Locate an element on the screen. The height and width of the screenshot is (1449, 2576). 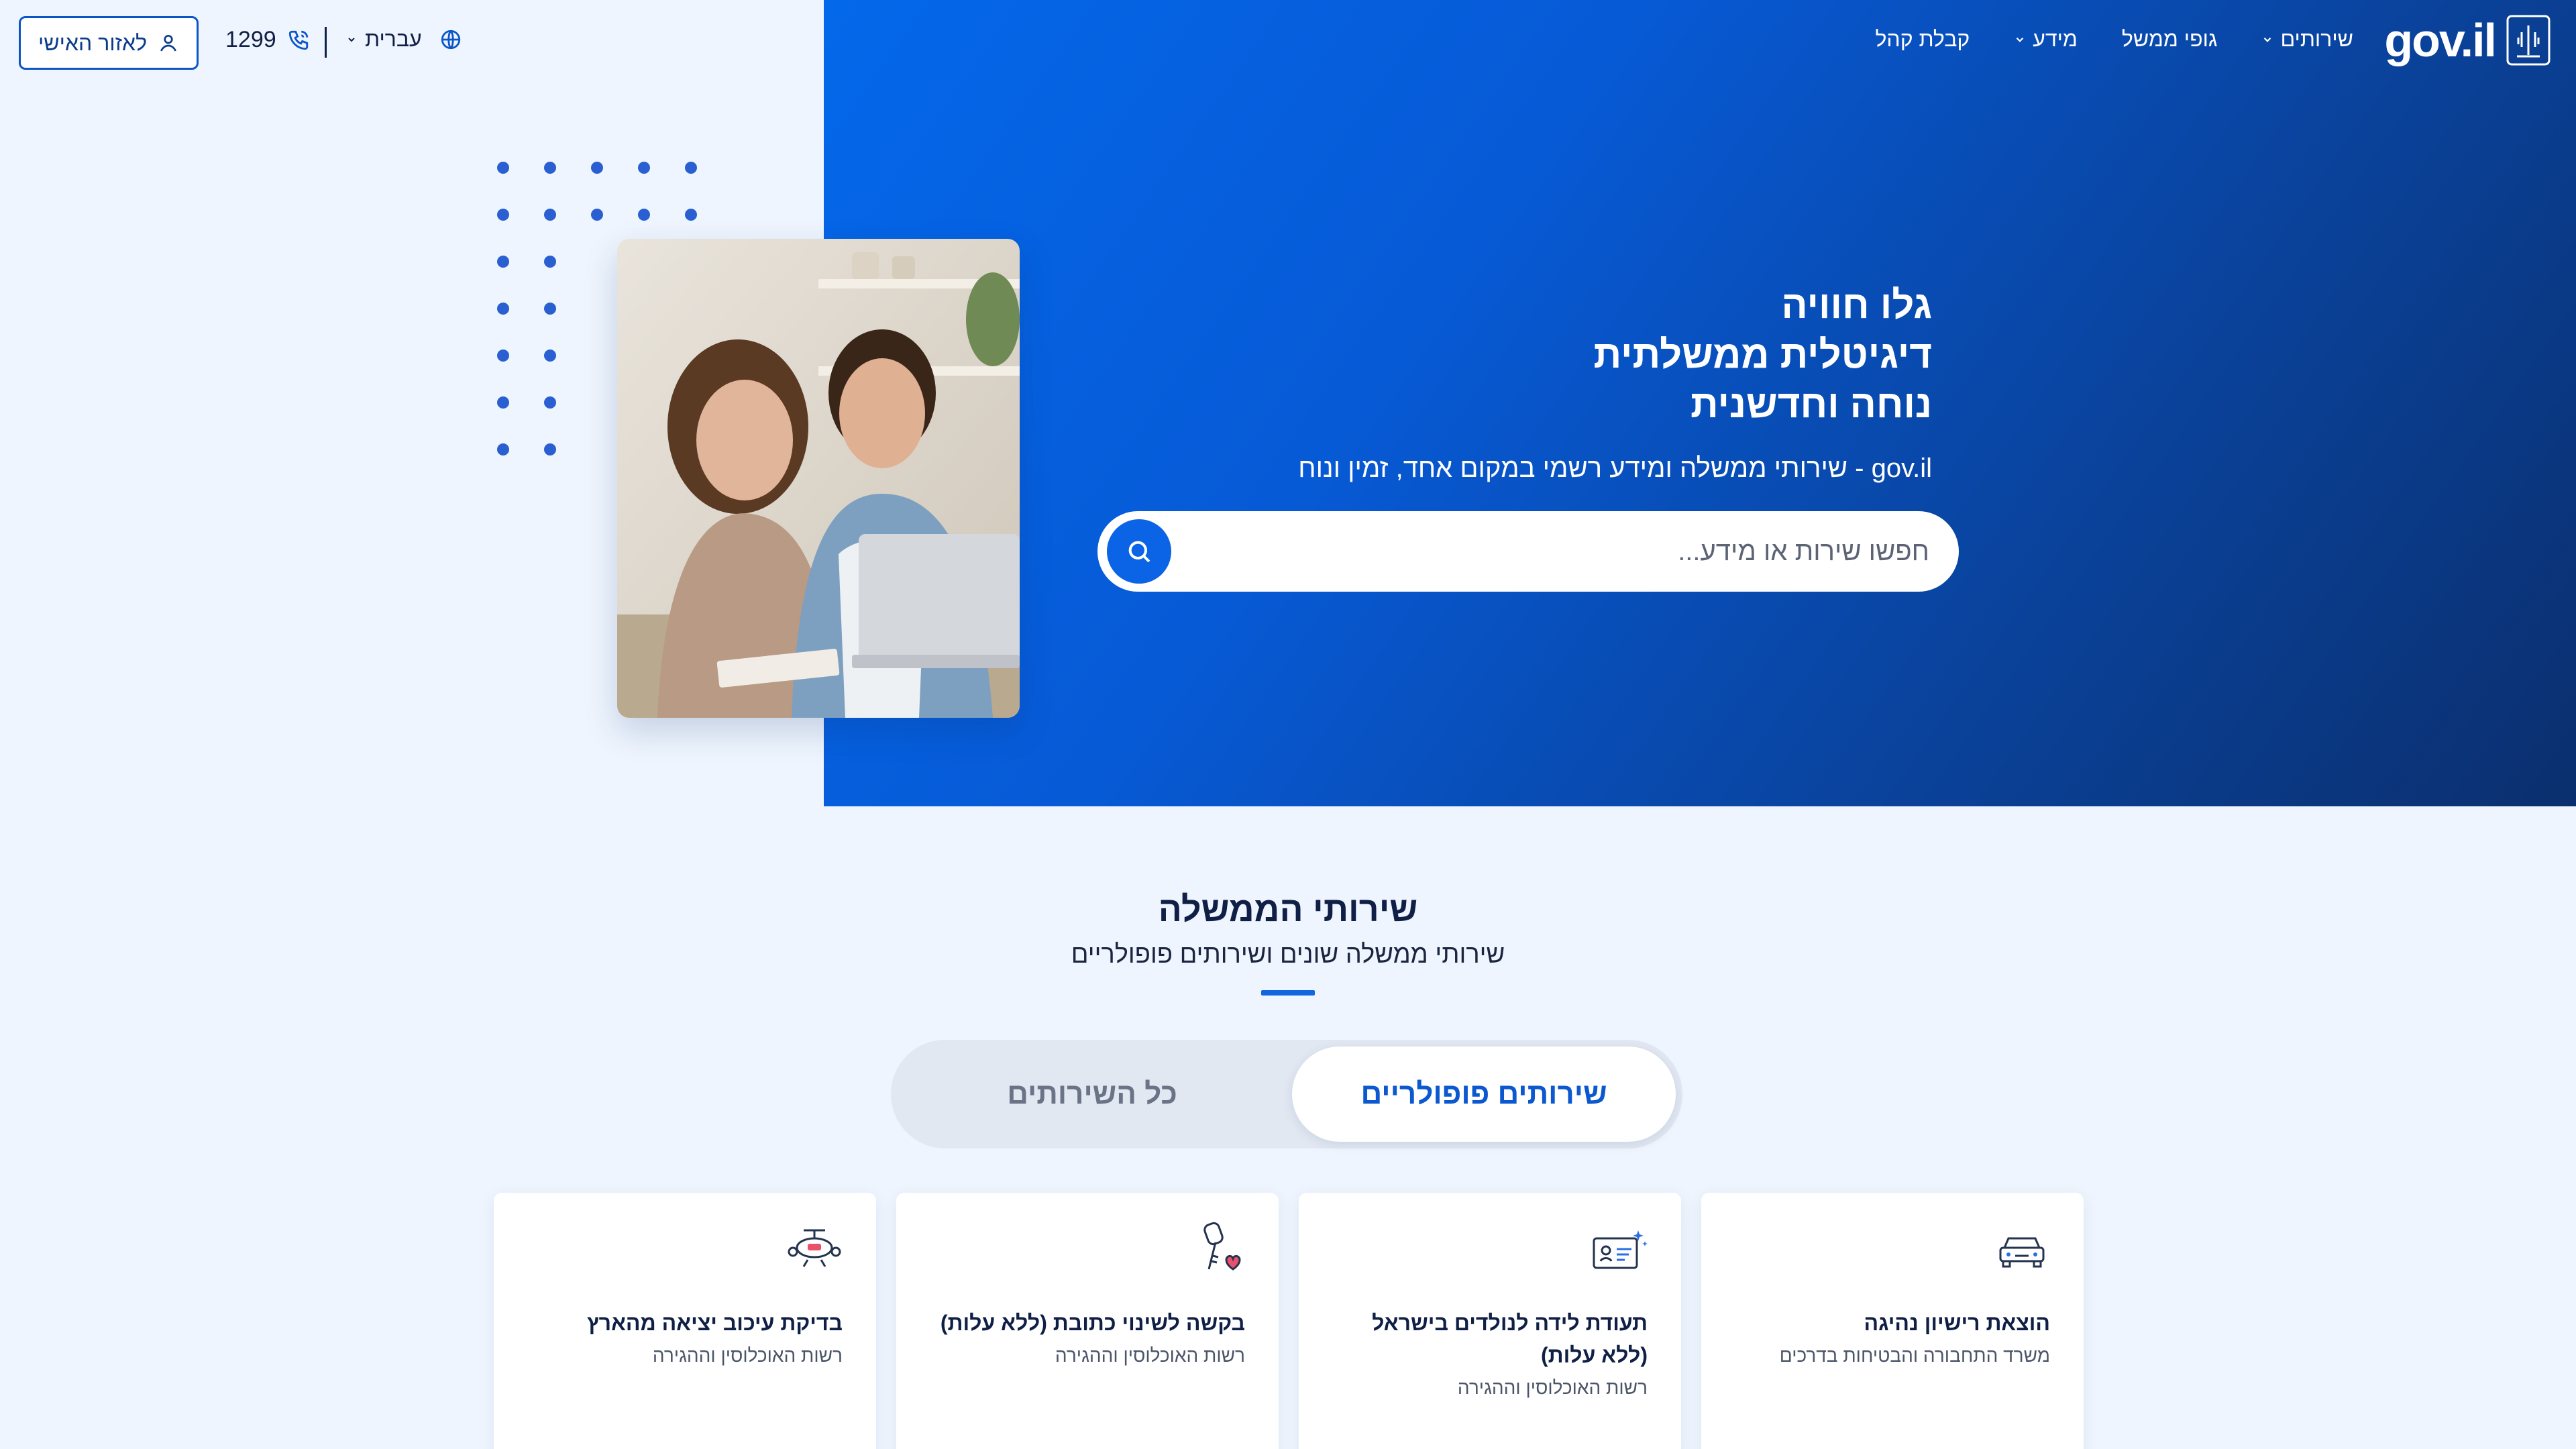
phone-link: 1299 is located at coordinates (267, 40).